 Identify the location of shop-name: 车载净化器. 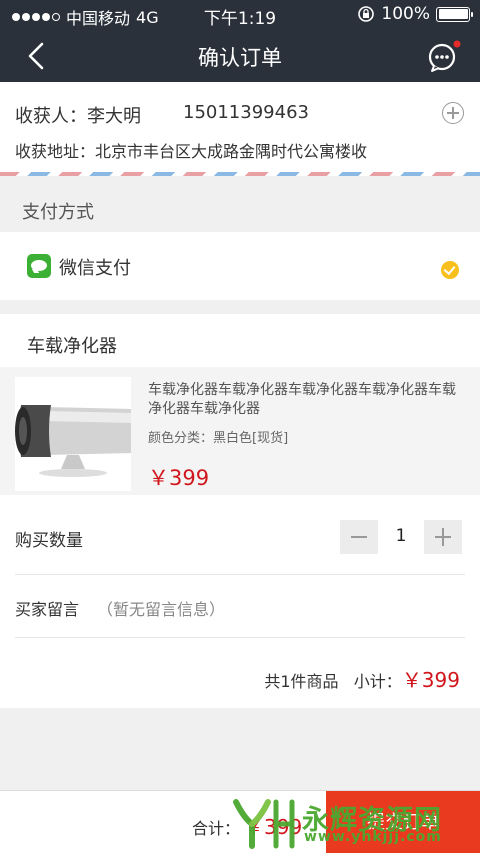
(72, 346).